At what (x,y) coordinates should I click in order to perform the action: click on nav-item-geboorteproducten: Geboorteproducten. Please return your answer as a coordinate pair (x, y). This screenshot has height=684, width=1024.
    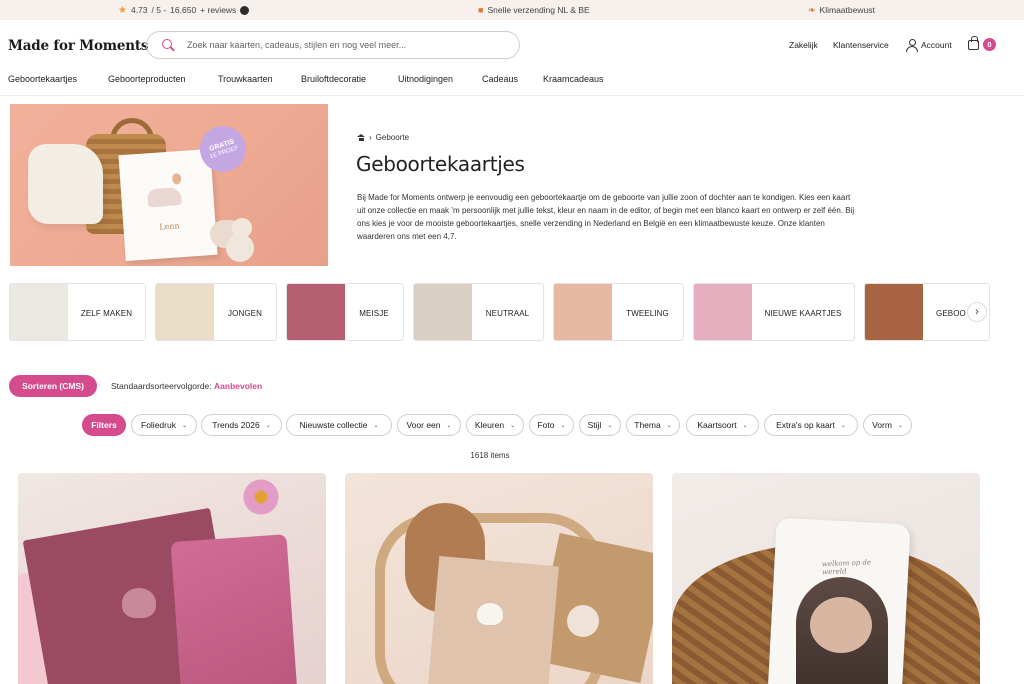
    Looking at the image, I should click on (147, 79).